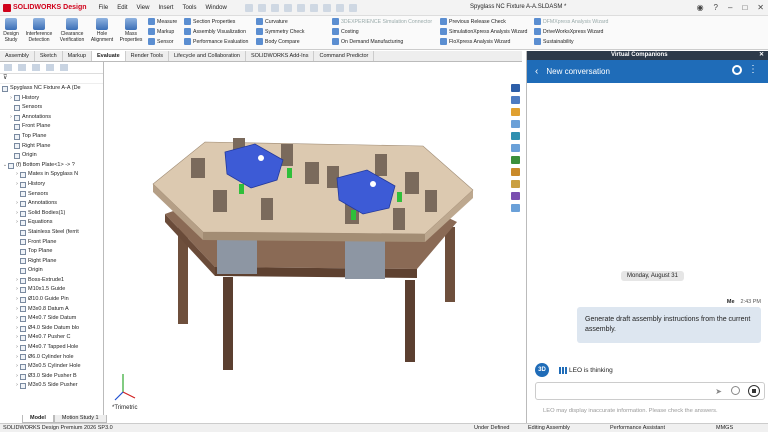 The height and width of the screenshot is (432, 768). Describe the element at coordinates (367, 41) in the screenshot. I see `on-demand-manufacturing-button: On Demand Manufacturing` at that location.